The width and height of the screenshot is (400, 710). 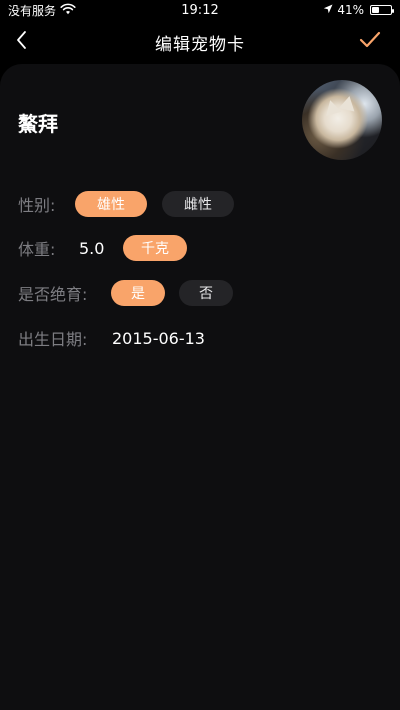 I want to click on status-right: 41%, so click(x=358, y=10).